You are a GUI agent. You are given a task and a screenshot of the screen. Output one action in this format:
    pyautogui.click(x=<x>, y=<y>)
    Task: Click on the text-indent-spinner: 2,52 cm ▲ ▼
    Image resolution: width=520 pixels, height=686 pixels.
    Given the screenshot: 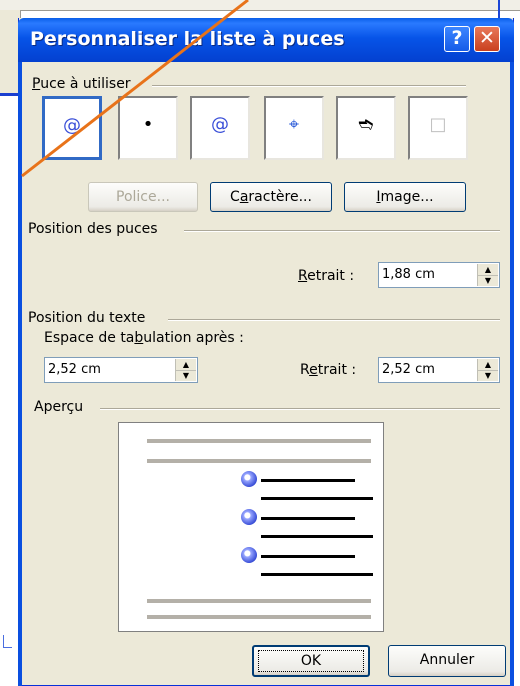 What is the action you would take?
    pyautogui.click(x=439, y=370)
    